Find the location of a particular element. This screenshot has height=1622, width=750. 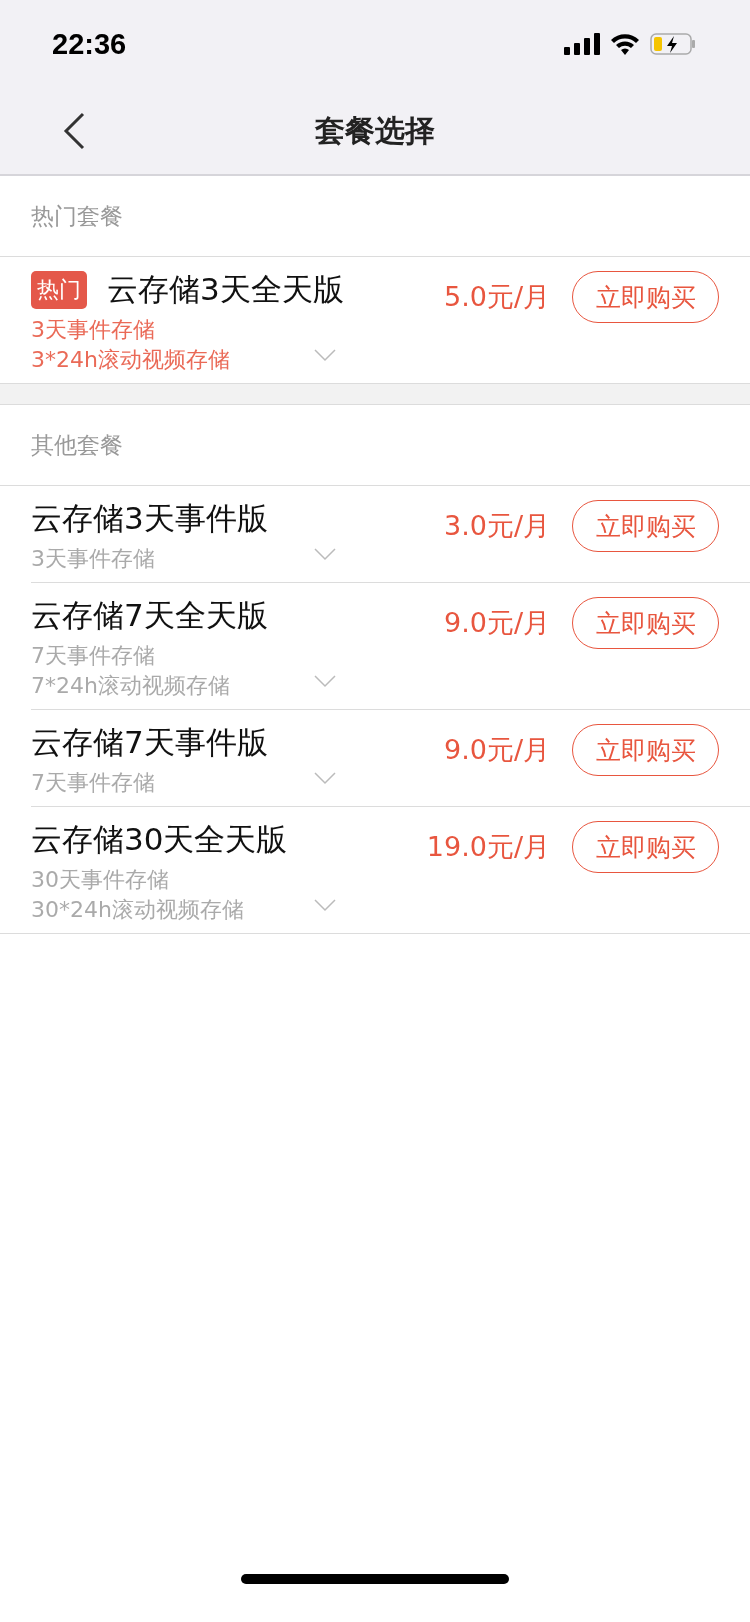

plan-name: 云存储3天事件版 is located at coordinates (149, 518).